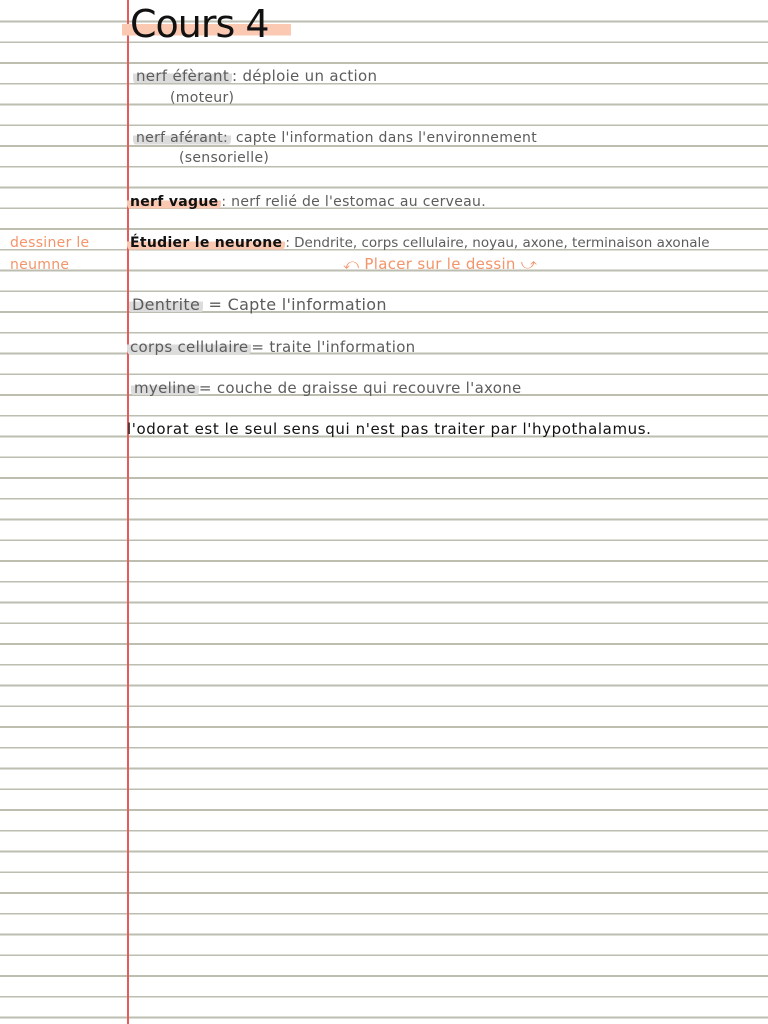 This screenshot has height=1024, width=768. I want to click on definition: : déploie un action, so click(305, 76).